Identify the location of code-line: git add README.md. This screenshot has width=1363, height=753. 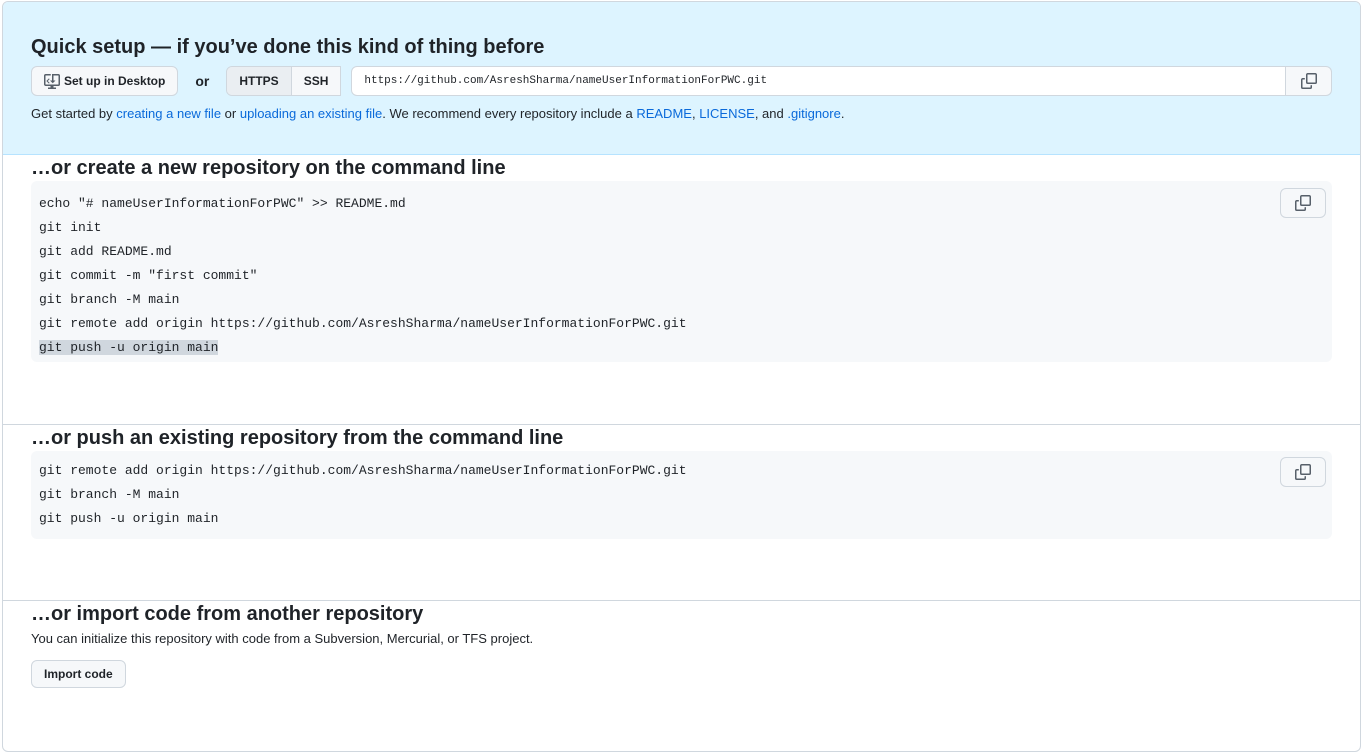
(105, 251).